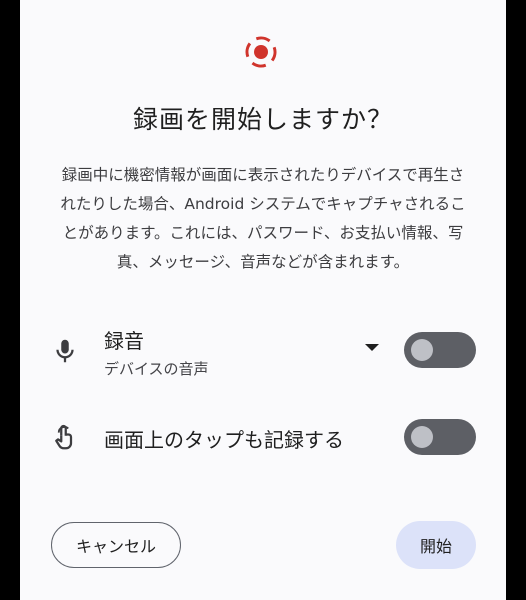 This screenshot has width=526, height=600. What do you see at coordinates (124, 341) in the screenshot?
I see `audio-label: 録音` at bounding box center [124, 341].